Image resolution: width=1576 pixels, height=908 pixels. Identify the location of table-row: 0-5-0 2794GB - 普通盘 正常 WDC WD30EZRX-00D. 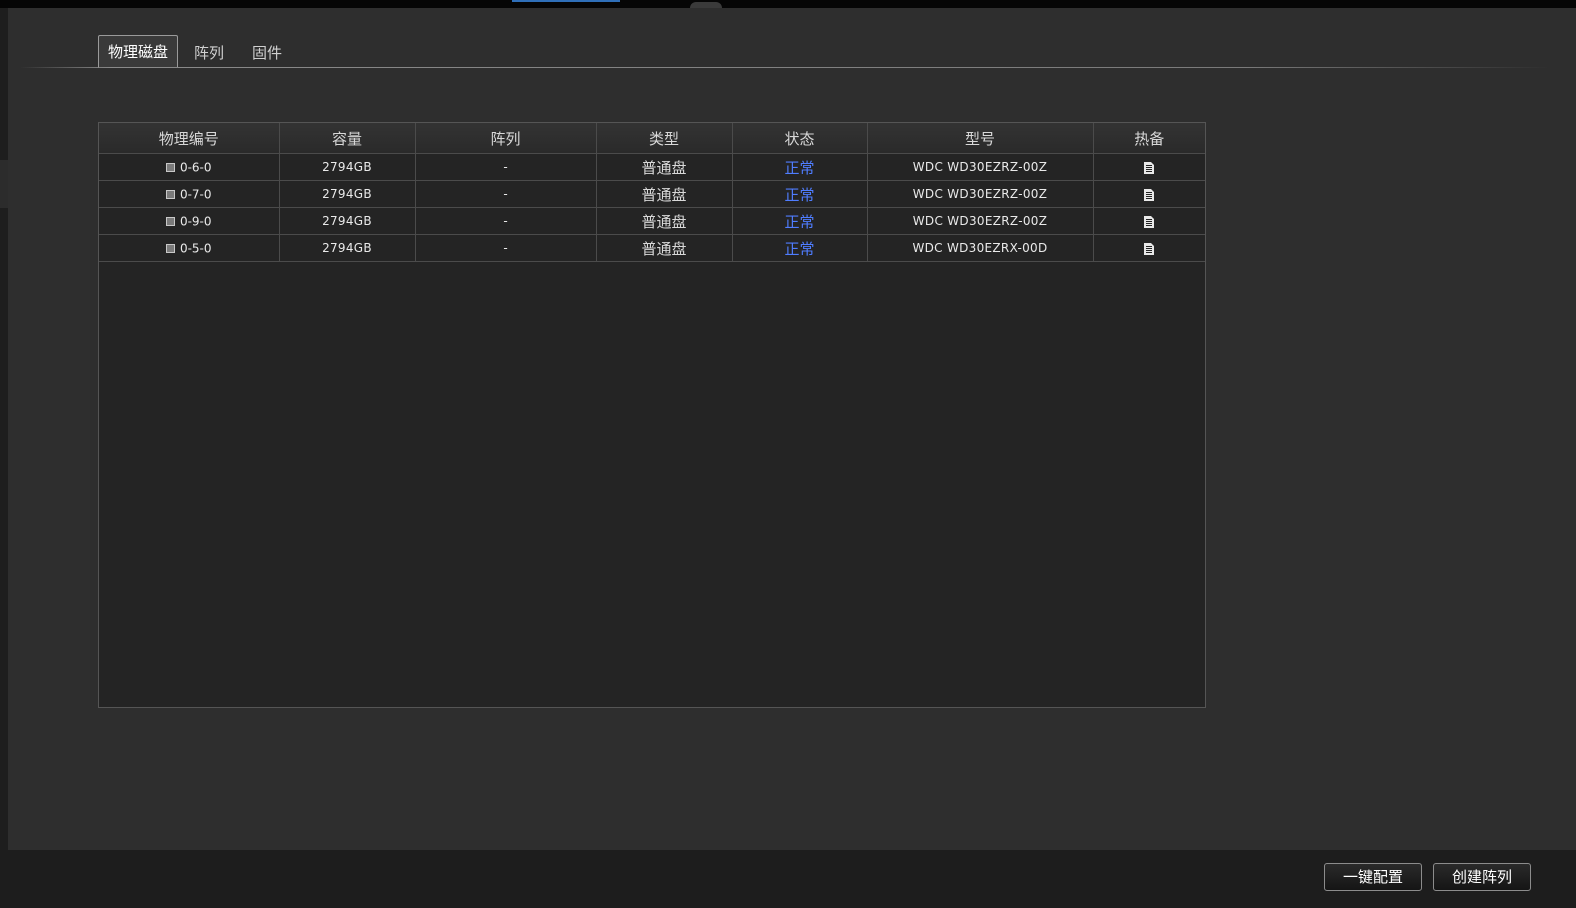
(652, 248).